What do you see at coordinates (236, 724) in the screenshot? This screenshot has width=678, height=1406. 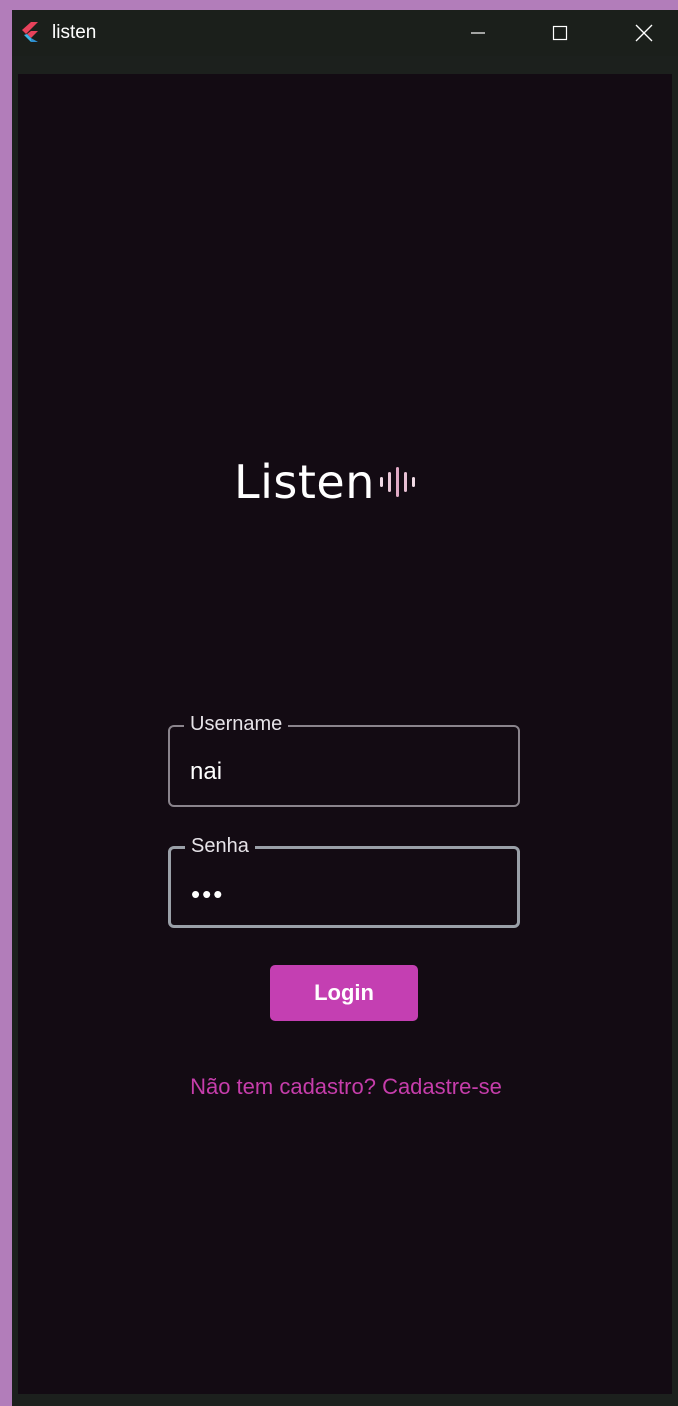 I see `username-label: Username` at bounding box center [236, 724].